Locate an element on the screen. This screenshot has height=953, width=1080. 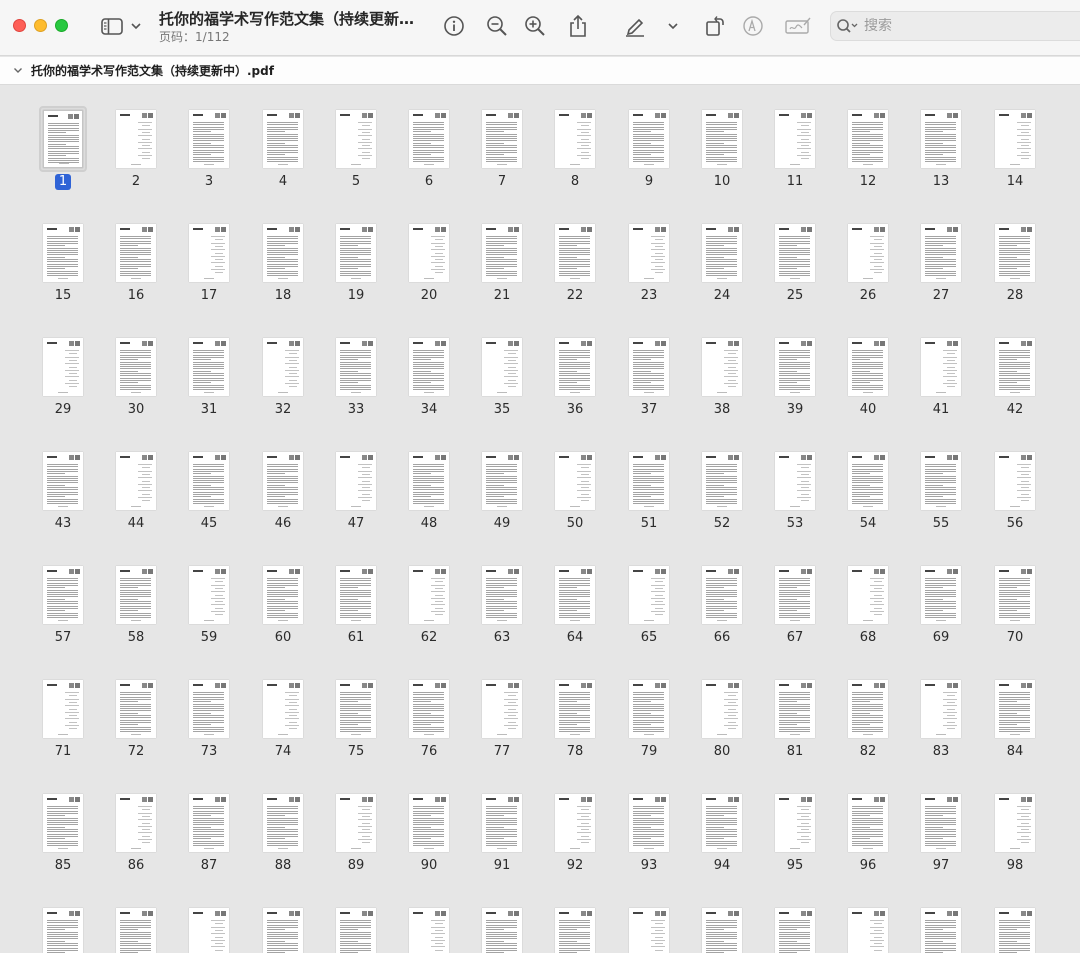
page-thumbnail: 64 is located at coordinates (575, 593).